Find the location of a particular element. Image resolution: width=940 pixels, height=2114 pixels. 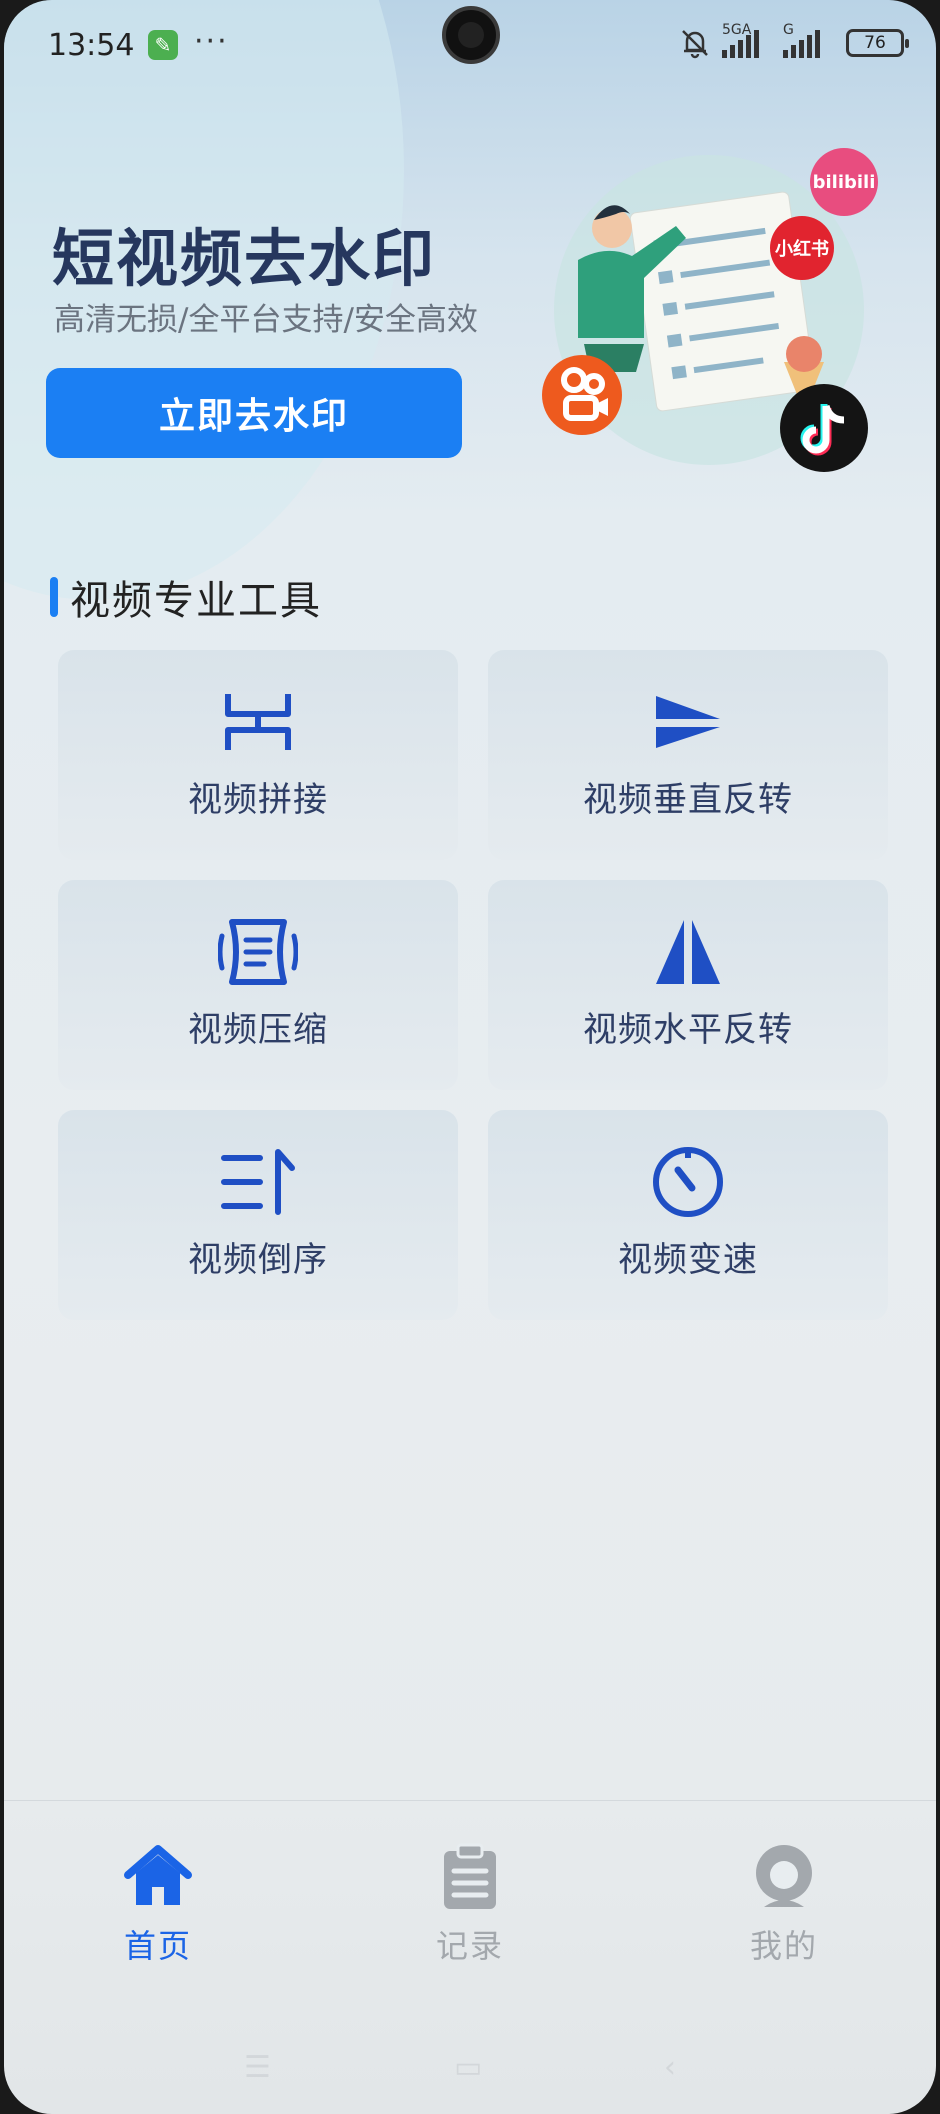

back-icon: ‹ is located at coordinates (670, 2067).